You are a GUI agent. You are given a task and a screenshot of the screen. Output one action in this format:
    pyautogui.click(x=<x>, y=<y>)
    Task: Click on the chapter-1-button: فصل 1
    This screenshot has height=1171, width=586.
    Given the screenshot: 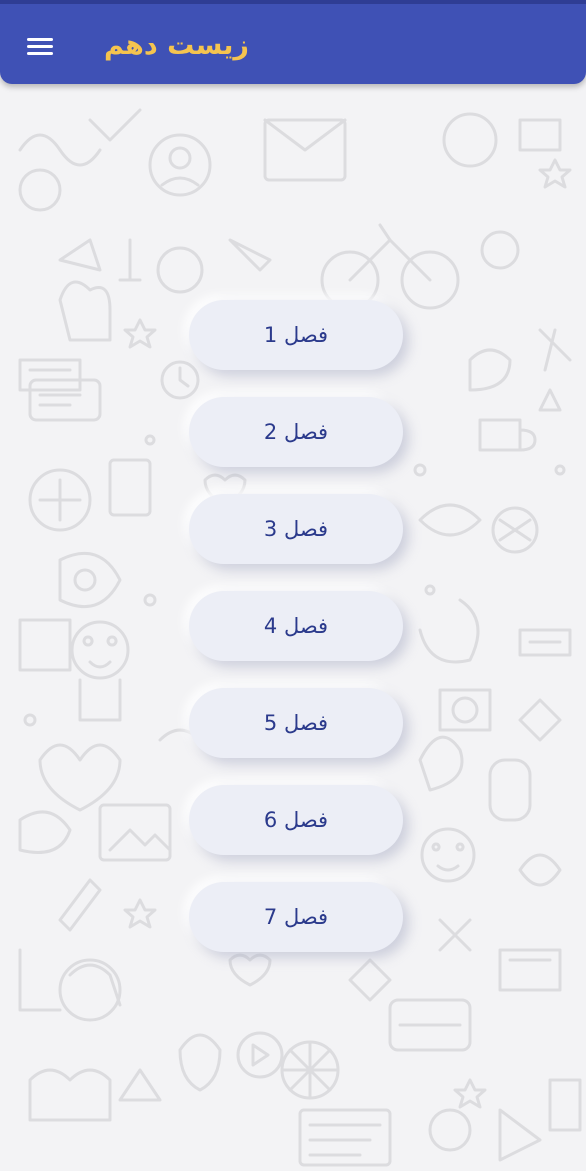 What is the action you would take?
    pyautogui.click(x=296, y=335)
    